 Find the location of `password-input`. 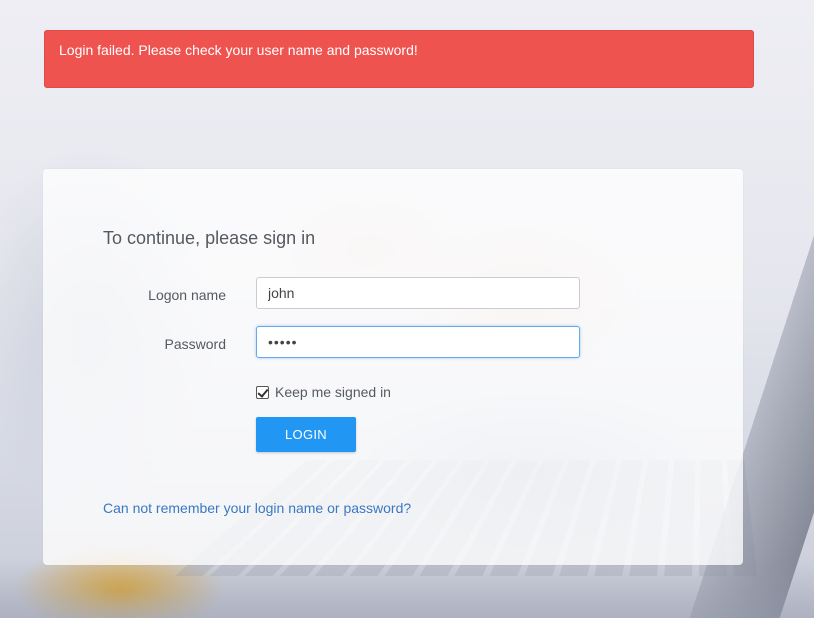

password-input is located at coordinates (418, 342).